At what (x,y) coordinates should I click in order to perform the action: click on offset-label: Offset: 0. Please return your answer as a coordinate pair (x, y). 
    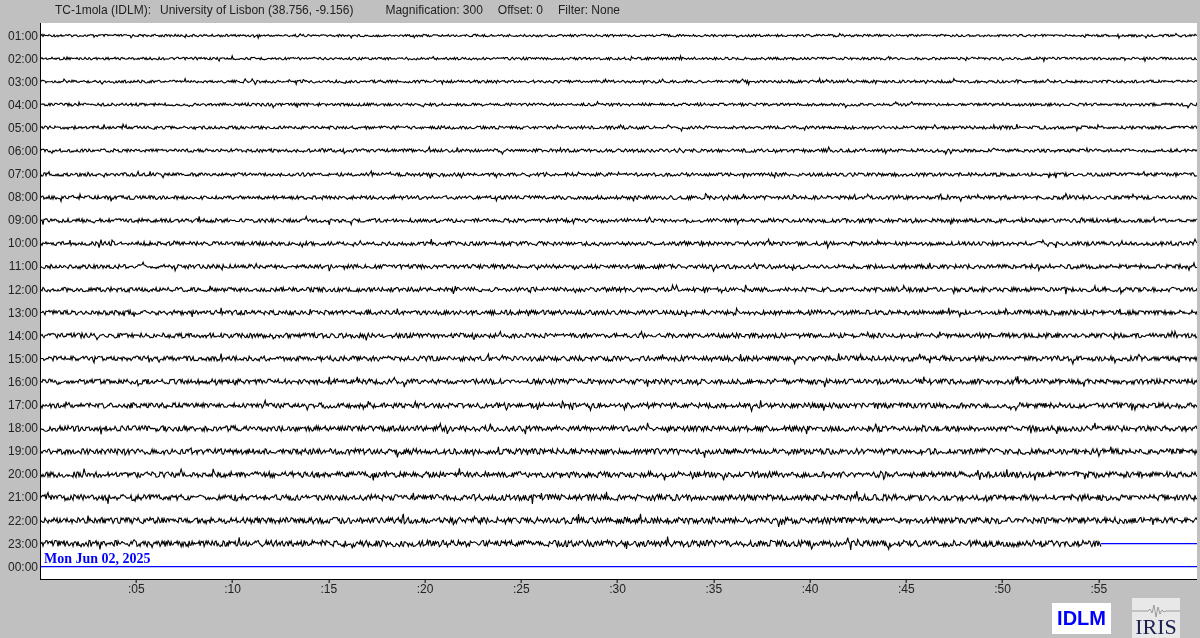
    Looking at the image, I should click on (520, 10).